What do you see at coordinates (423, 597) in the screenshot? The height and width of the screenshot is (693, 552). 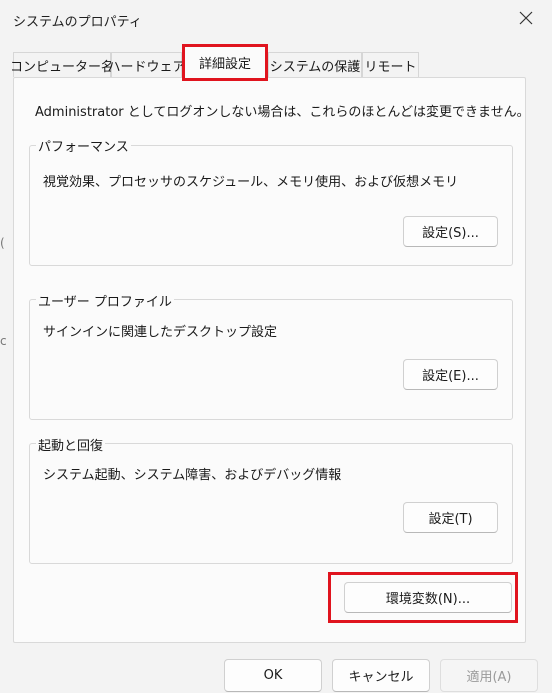 I see `highlight-environment-variables` at bounding box center [423, 597].